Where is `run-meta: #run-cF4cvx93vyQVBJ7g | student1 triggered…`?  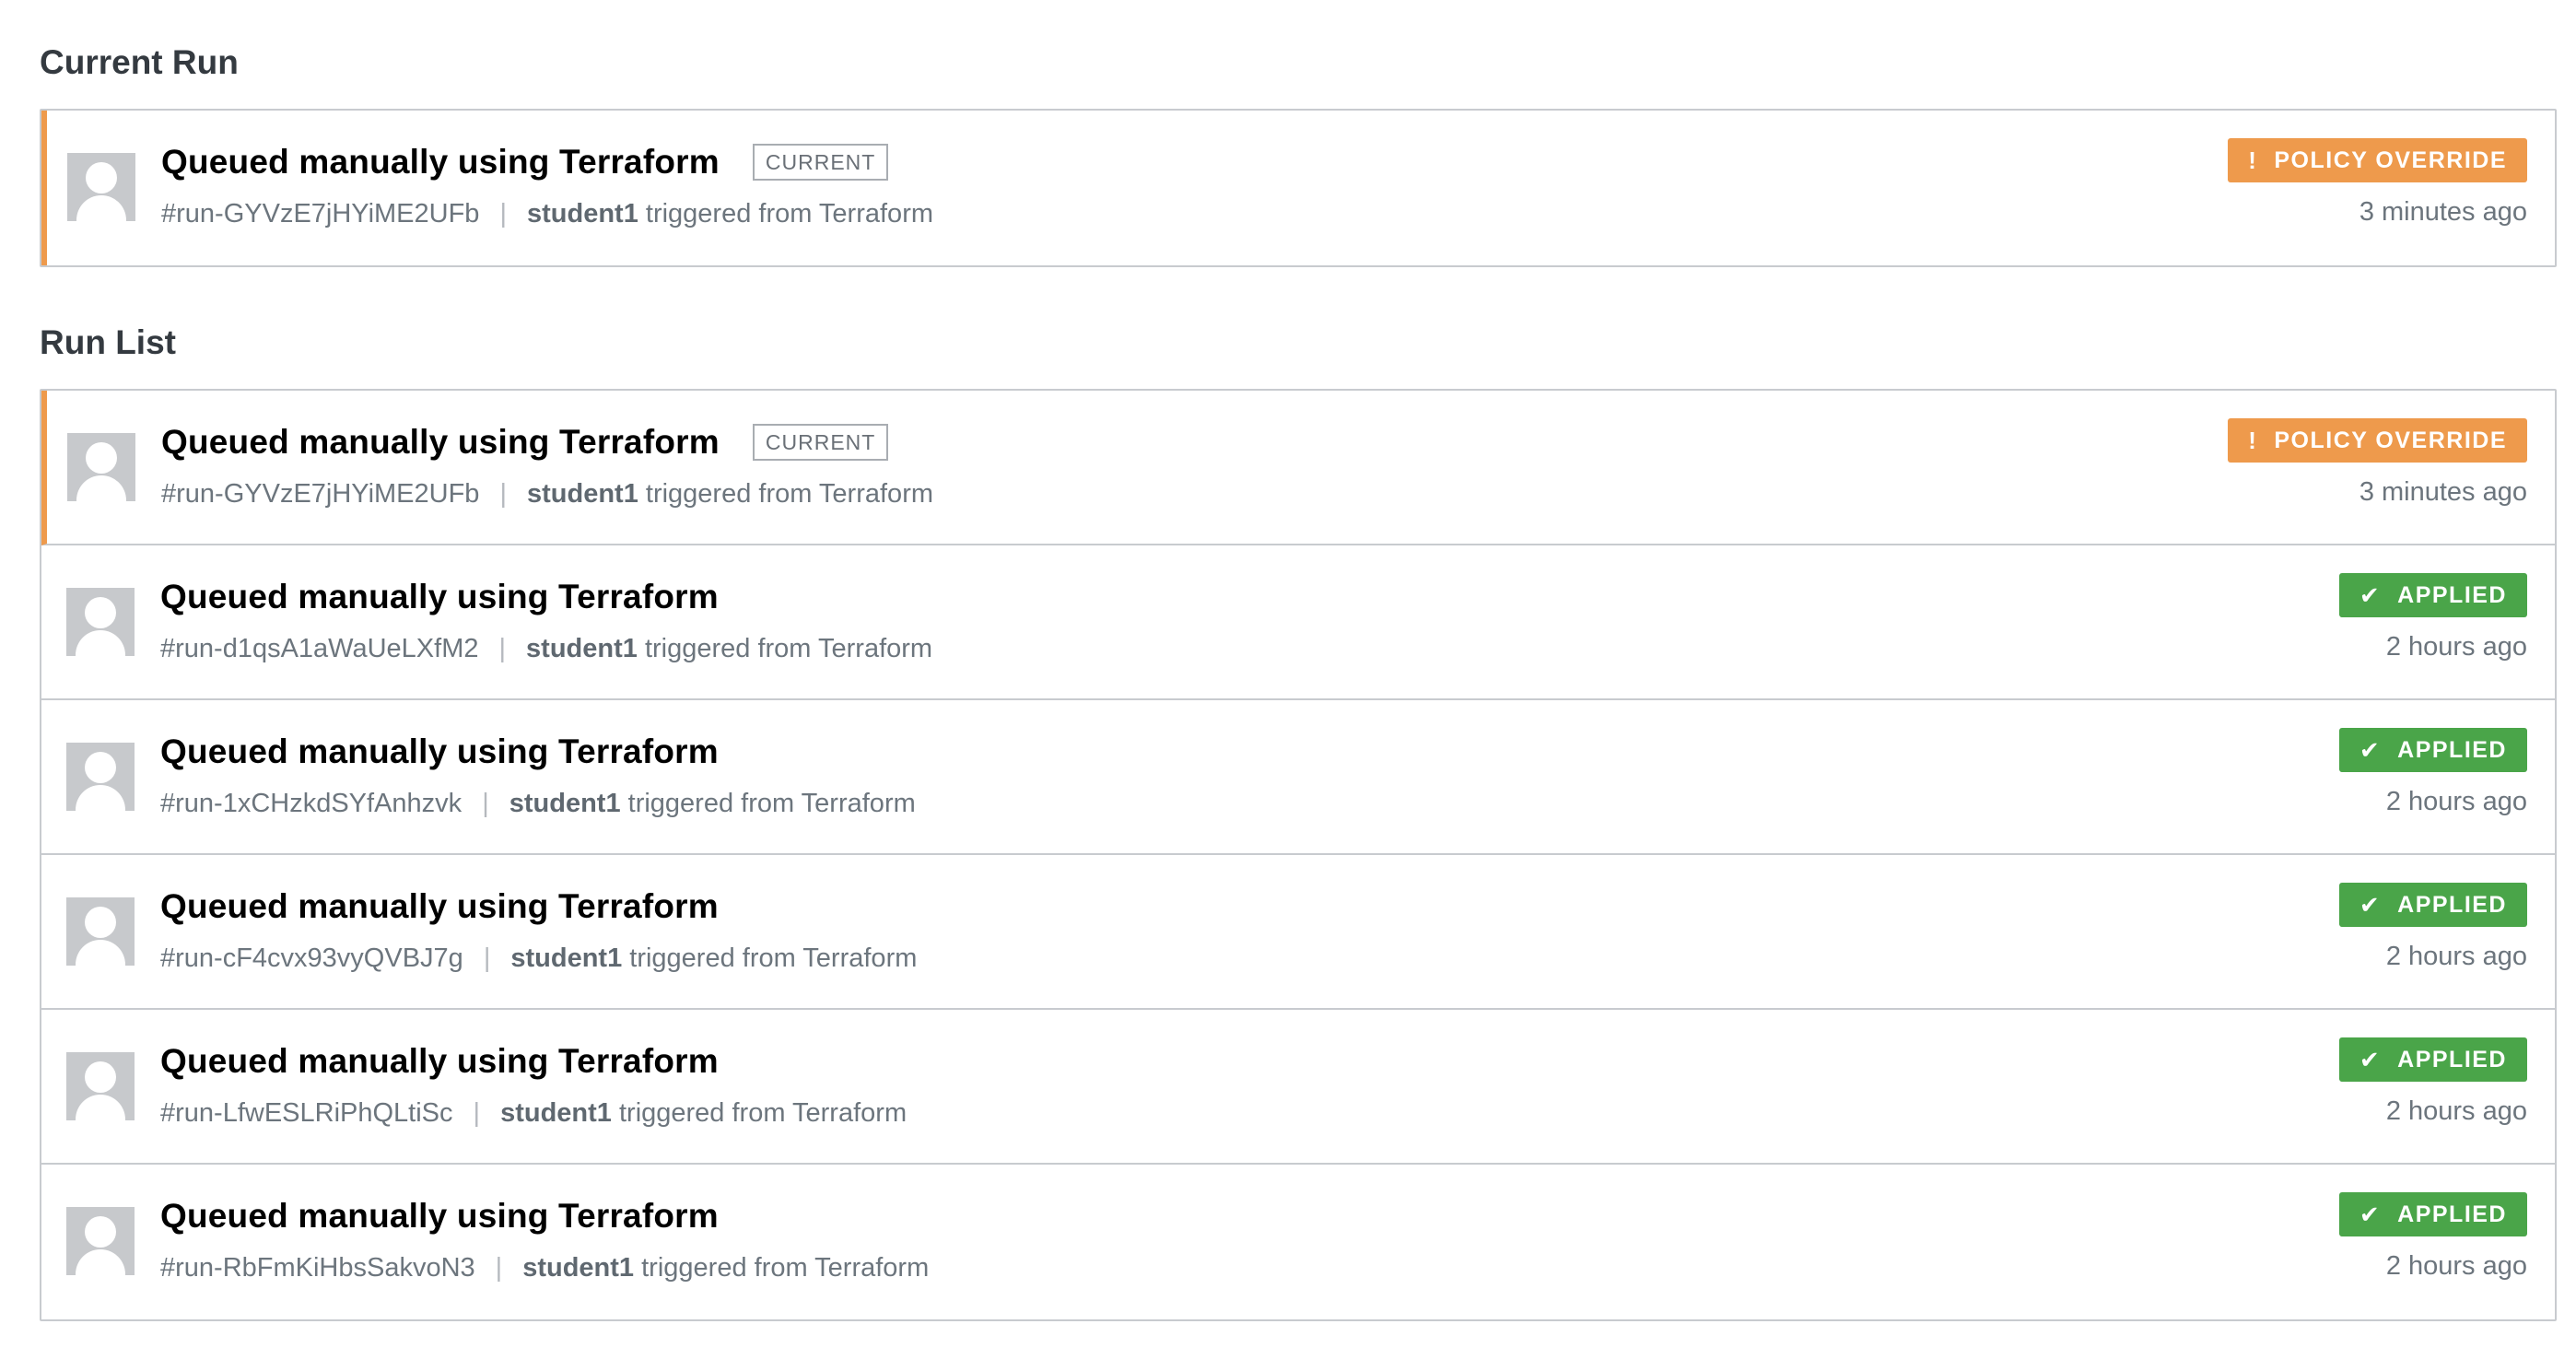 run-meta: #run-cF4cvx93vyQVBJ7g | student1 triggered… is located at coordinates (539, 958).